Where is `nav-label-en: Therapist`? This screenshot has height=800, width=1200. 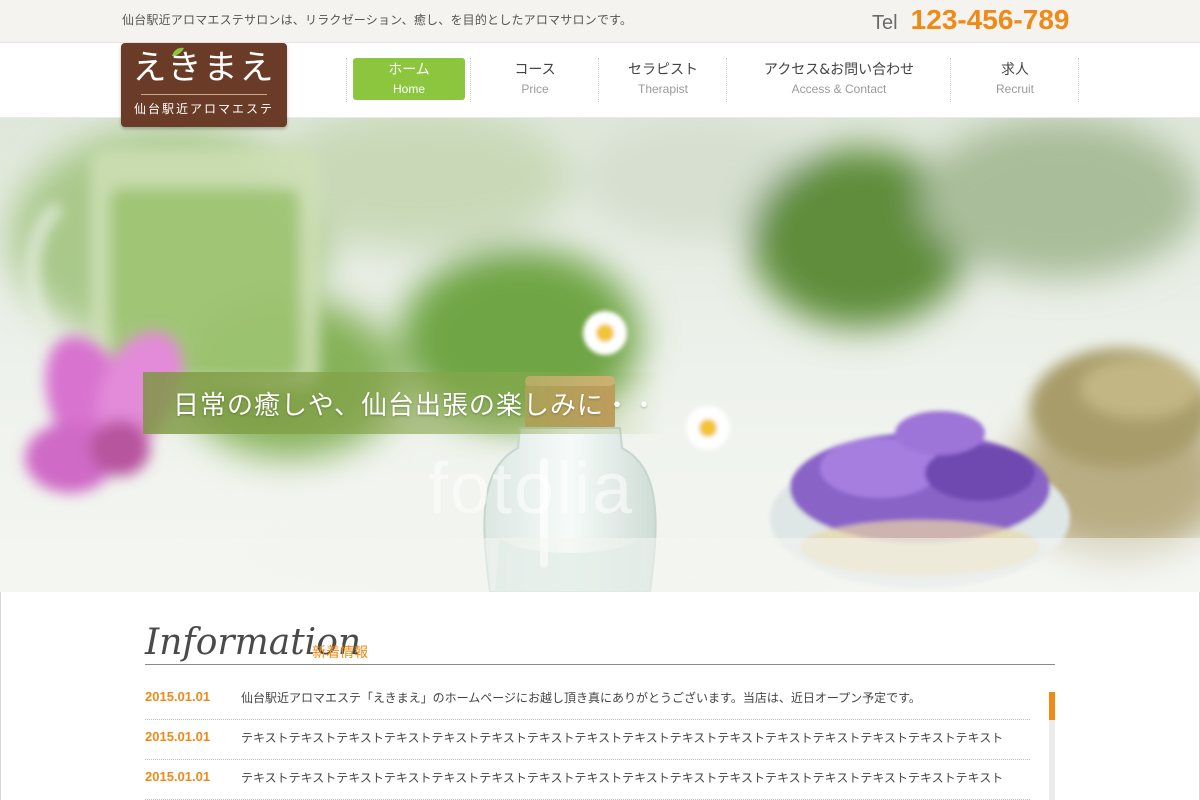 nav-label-en: Therapist is located at coordinates (663, 89).